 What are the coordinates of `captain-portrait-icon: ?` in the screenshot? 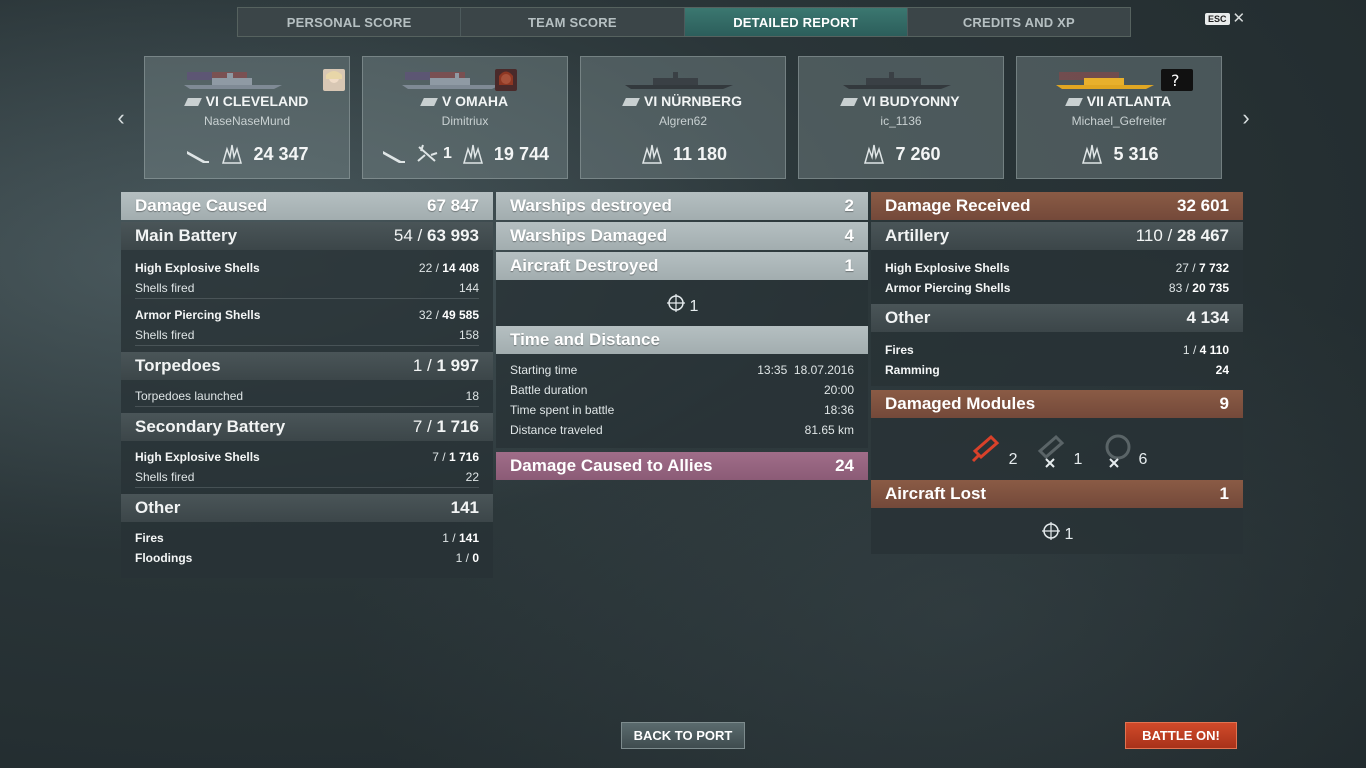 It's located at (1177, 80).